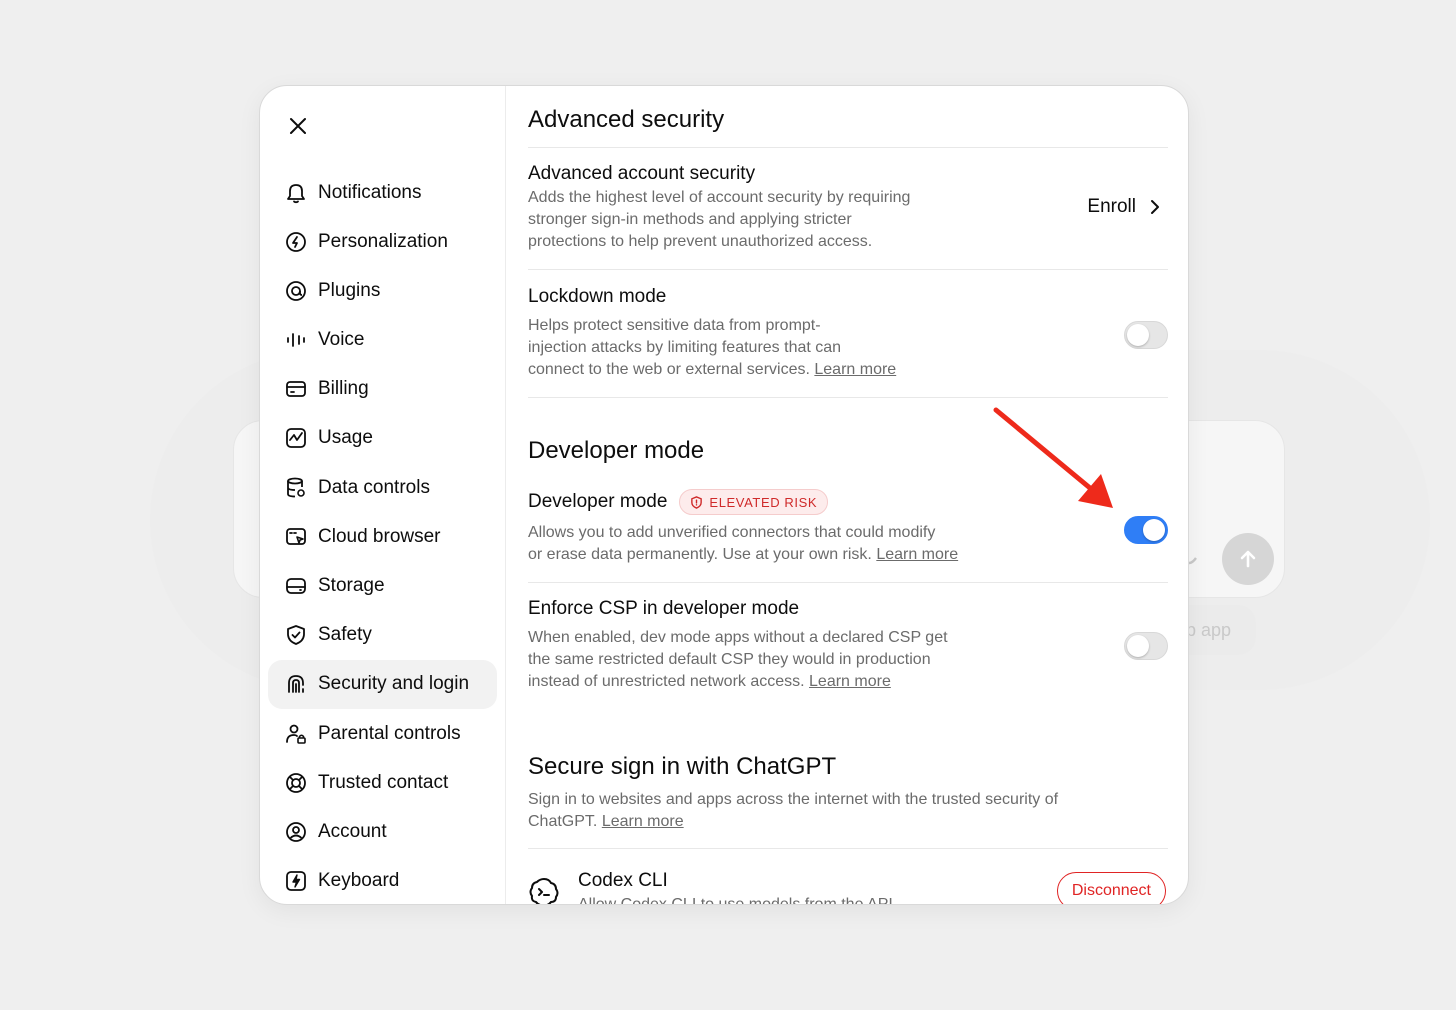 This screenshot has width=1456, height=1010. I want to click on shield-check-icon, so click(296, 635).